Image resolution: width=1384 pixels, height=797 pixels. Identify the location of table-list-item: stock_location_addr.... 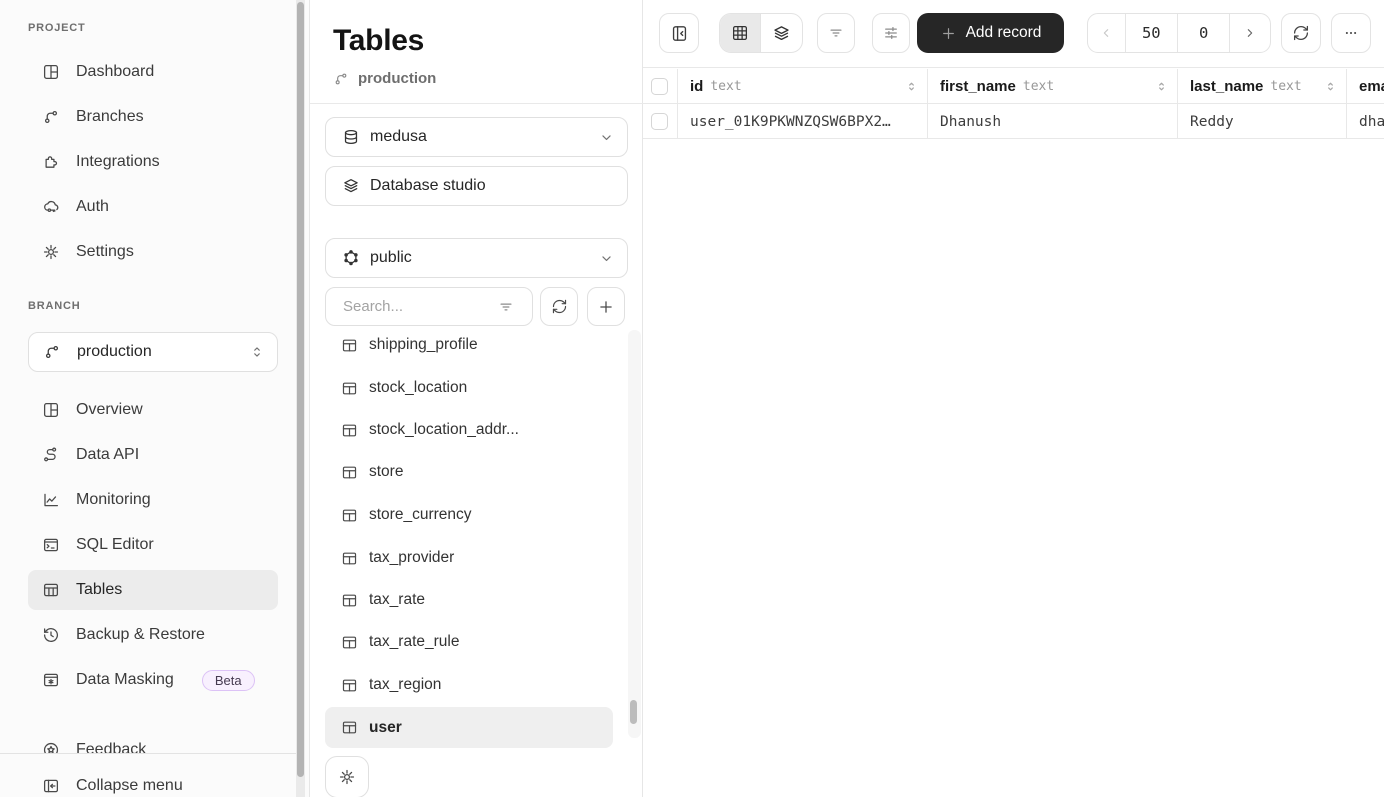
(469, 430).